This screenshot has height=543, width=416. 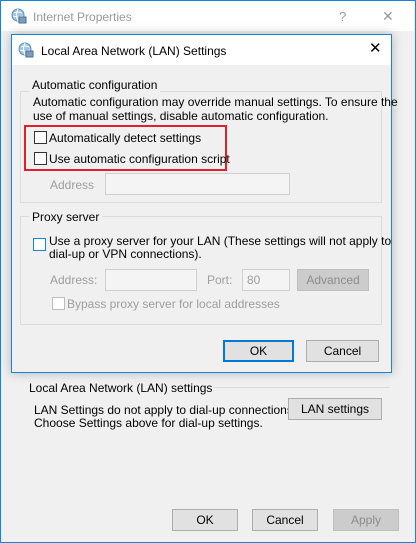 What do you see at coordinates (266, 280) in the screenshot?
I see `proxy-port-input: 80` at bounding box center [266, 280].